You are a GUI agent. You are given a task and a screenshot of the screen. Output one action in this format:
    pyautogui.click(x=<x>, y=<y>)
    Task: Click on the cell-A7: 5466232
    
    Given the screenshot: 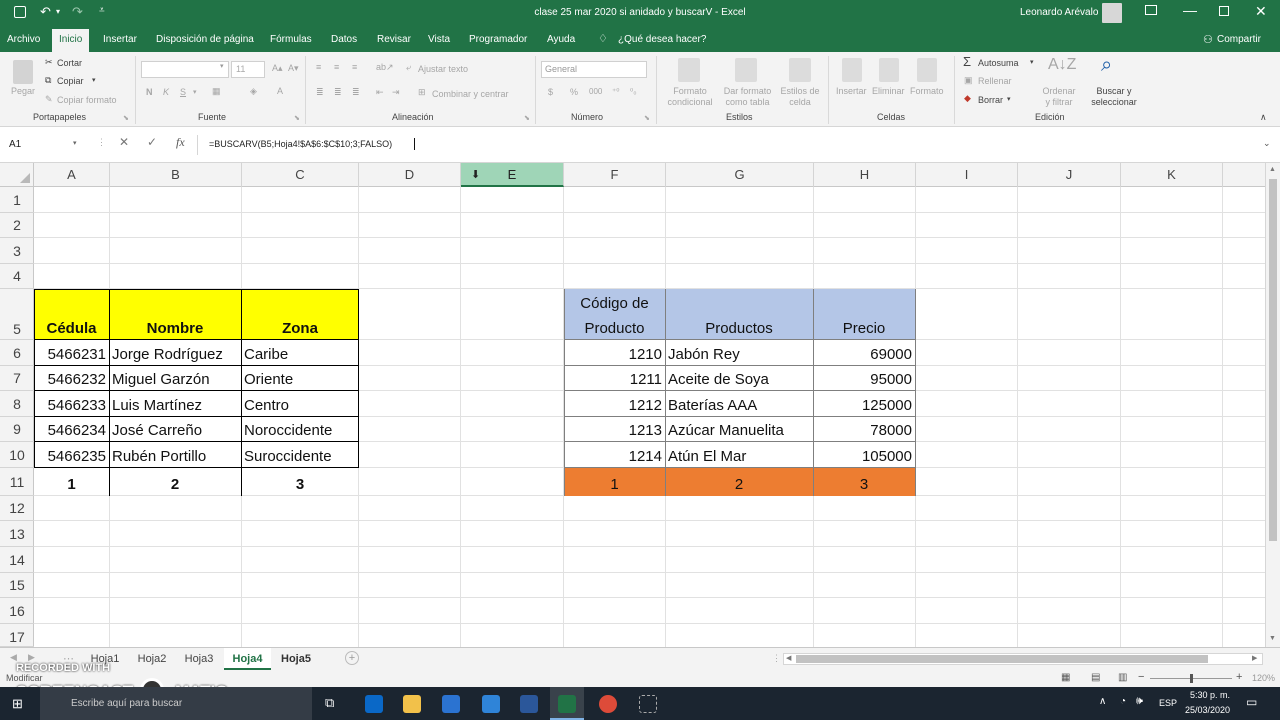 What is the action you would take?
    pyautogui.click(x=71, y=378)
    